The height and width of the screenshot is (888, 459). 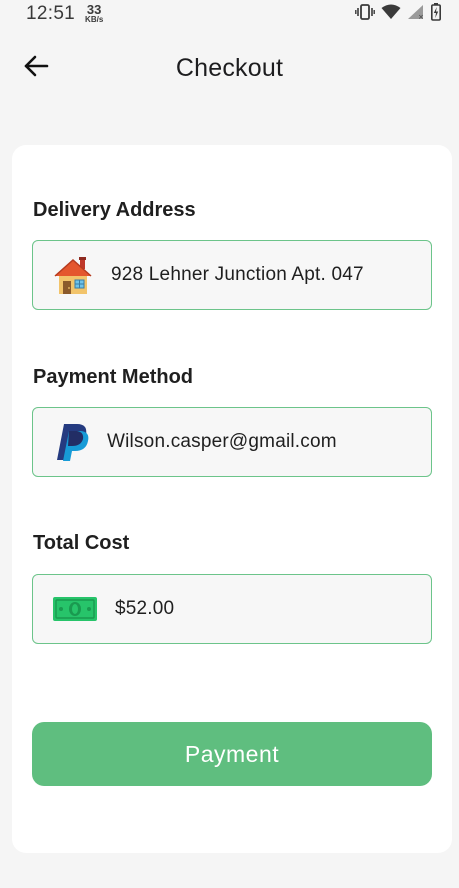 I want to click on page-title: Checkout, so click(x=229, y=67).